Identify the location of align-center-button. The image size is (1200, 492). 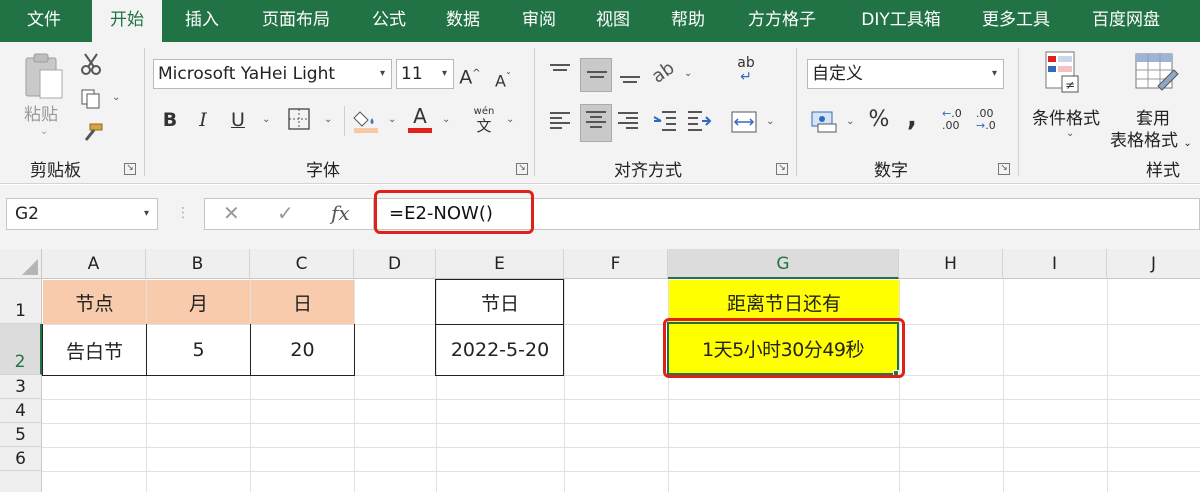
(596, 123).